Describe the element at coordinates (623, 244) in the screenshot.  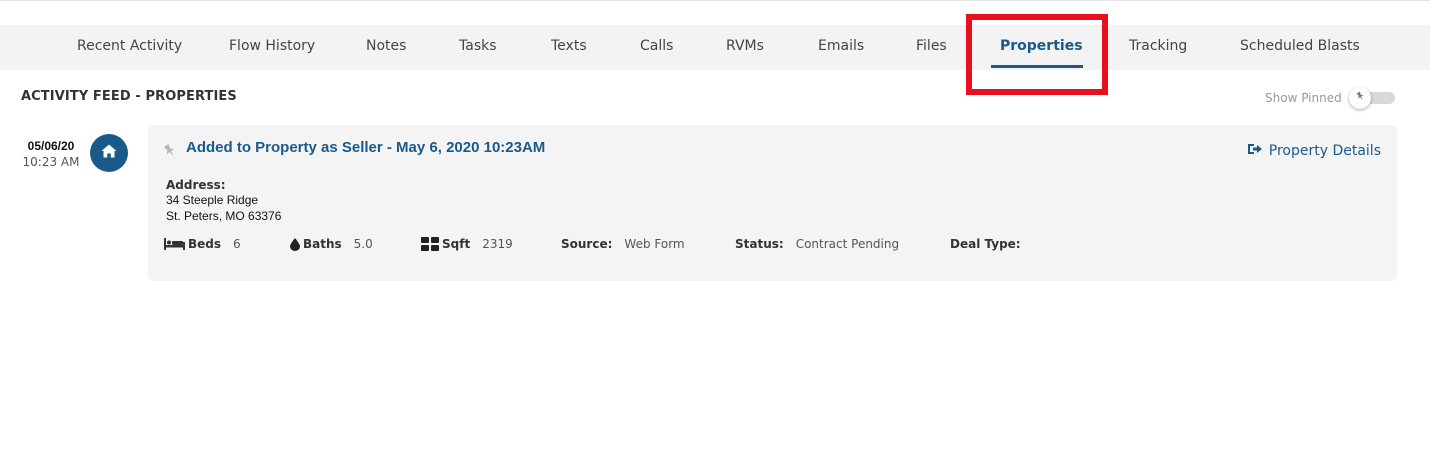
I see `source-stat: Source: Web Form` at that location.